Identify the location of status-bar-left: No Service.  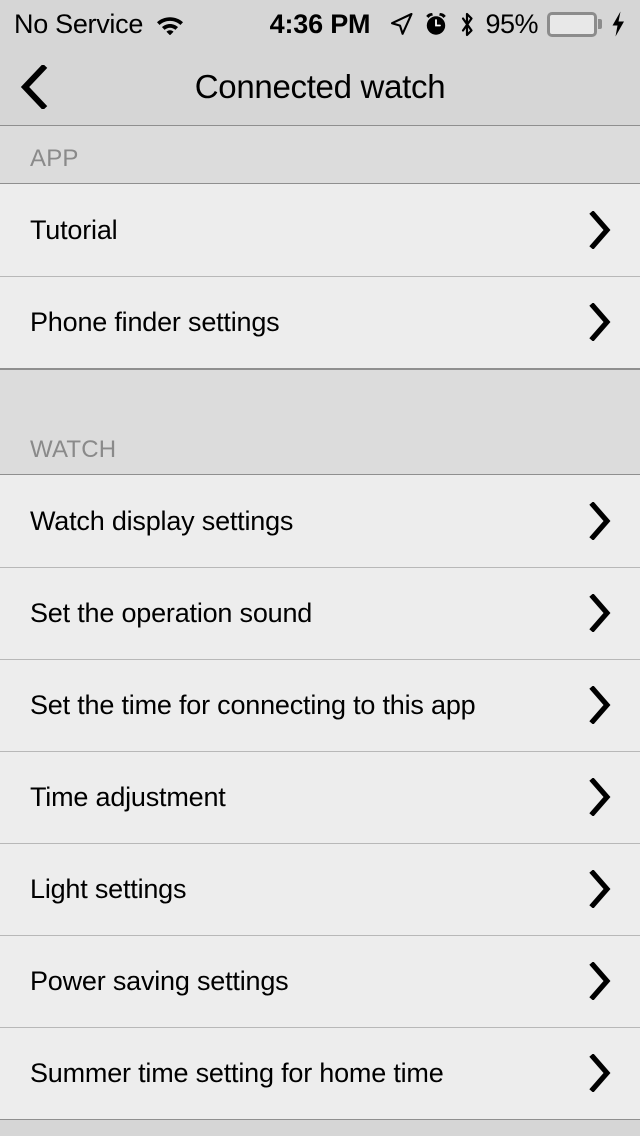
(99, 24).